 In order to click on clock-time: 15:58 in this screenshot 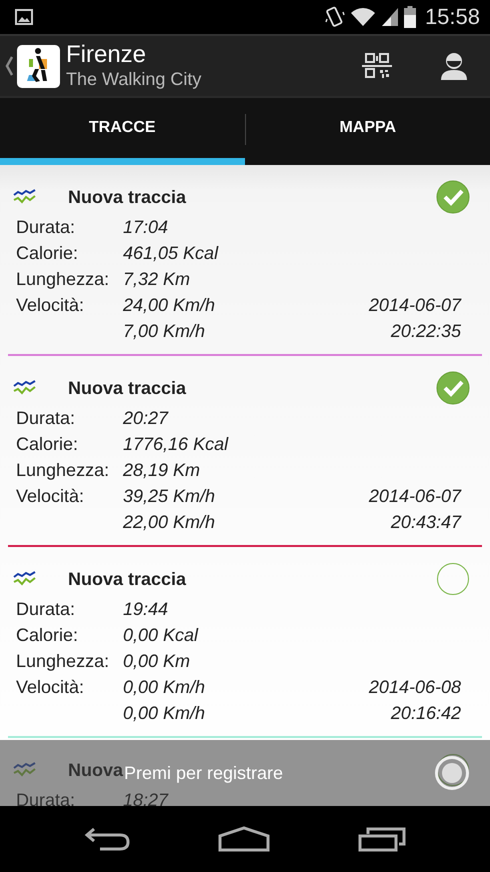, I will do `click(452, 17)`.